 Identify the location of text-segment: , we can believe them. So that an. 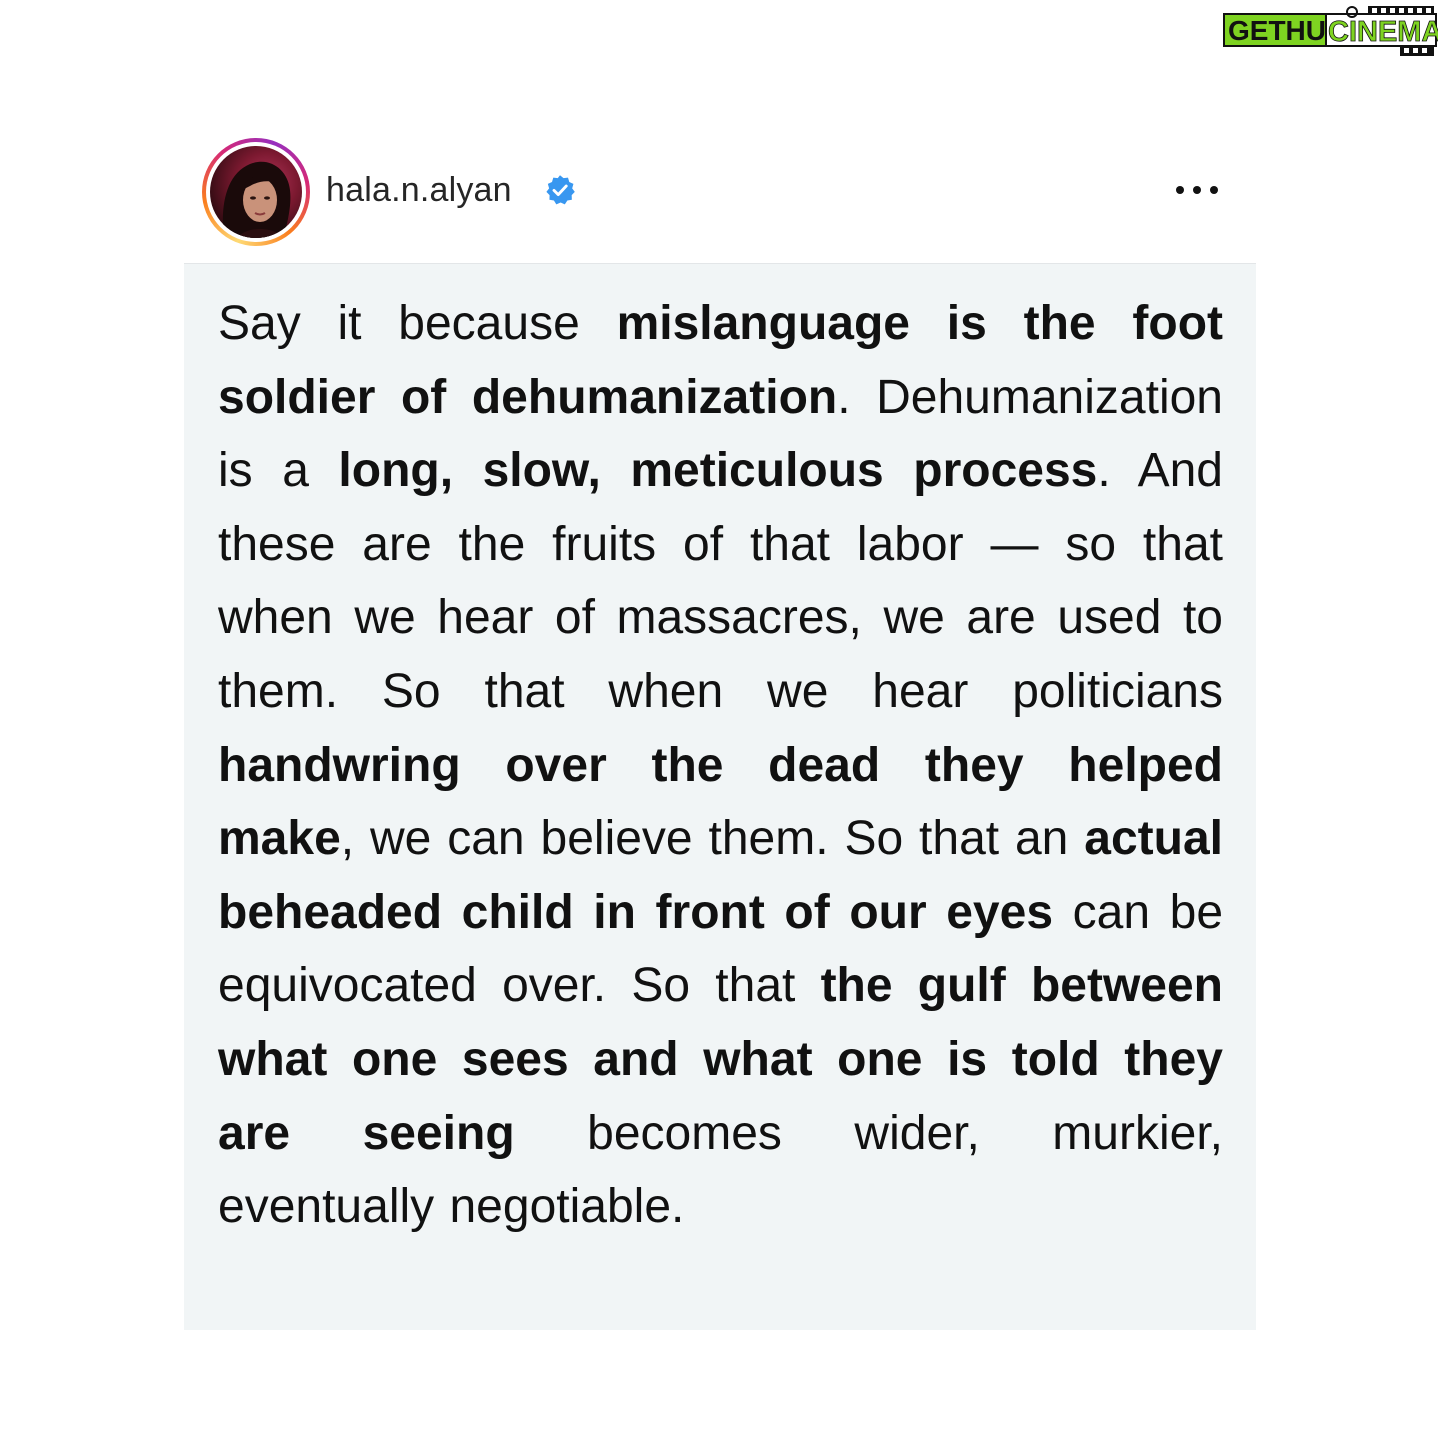
(712, 839).